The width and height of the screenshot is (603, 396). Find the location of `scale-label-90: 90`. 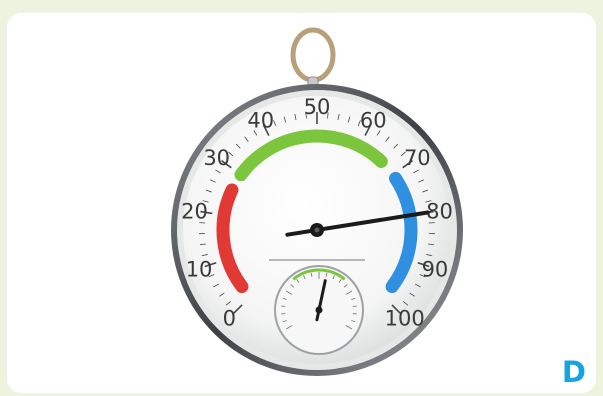

scale-label-90: 90 is located at coordinates (435, 269).